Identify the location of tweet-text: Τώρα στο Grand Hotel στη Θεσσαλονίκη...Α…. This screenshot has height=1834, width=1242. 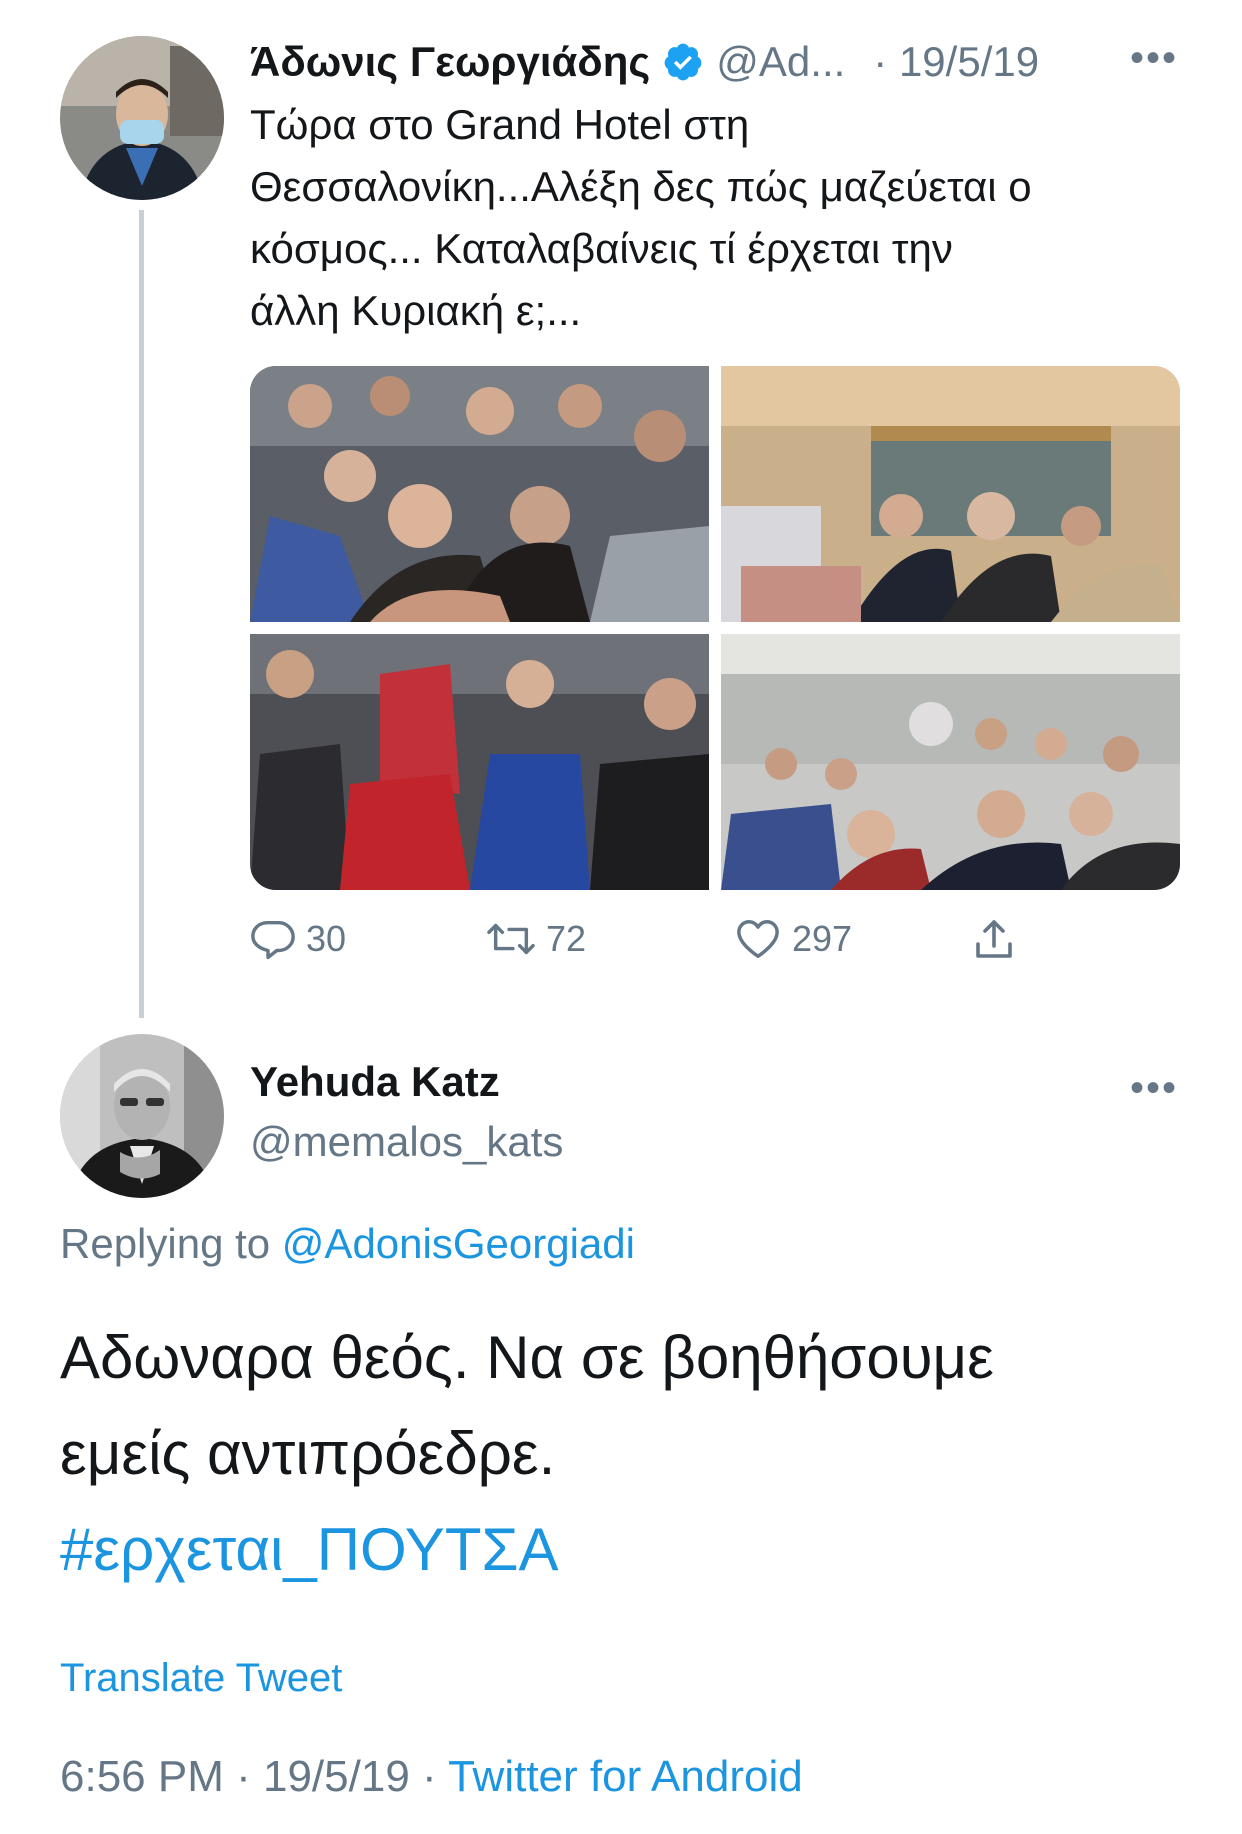
(715, 218).